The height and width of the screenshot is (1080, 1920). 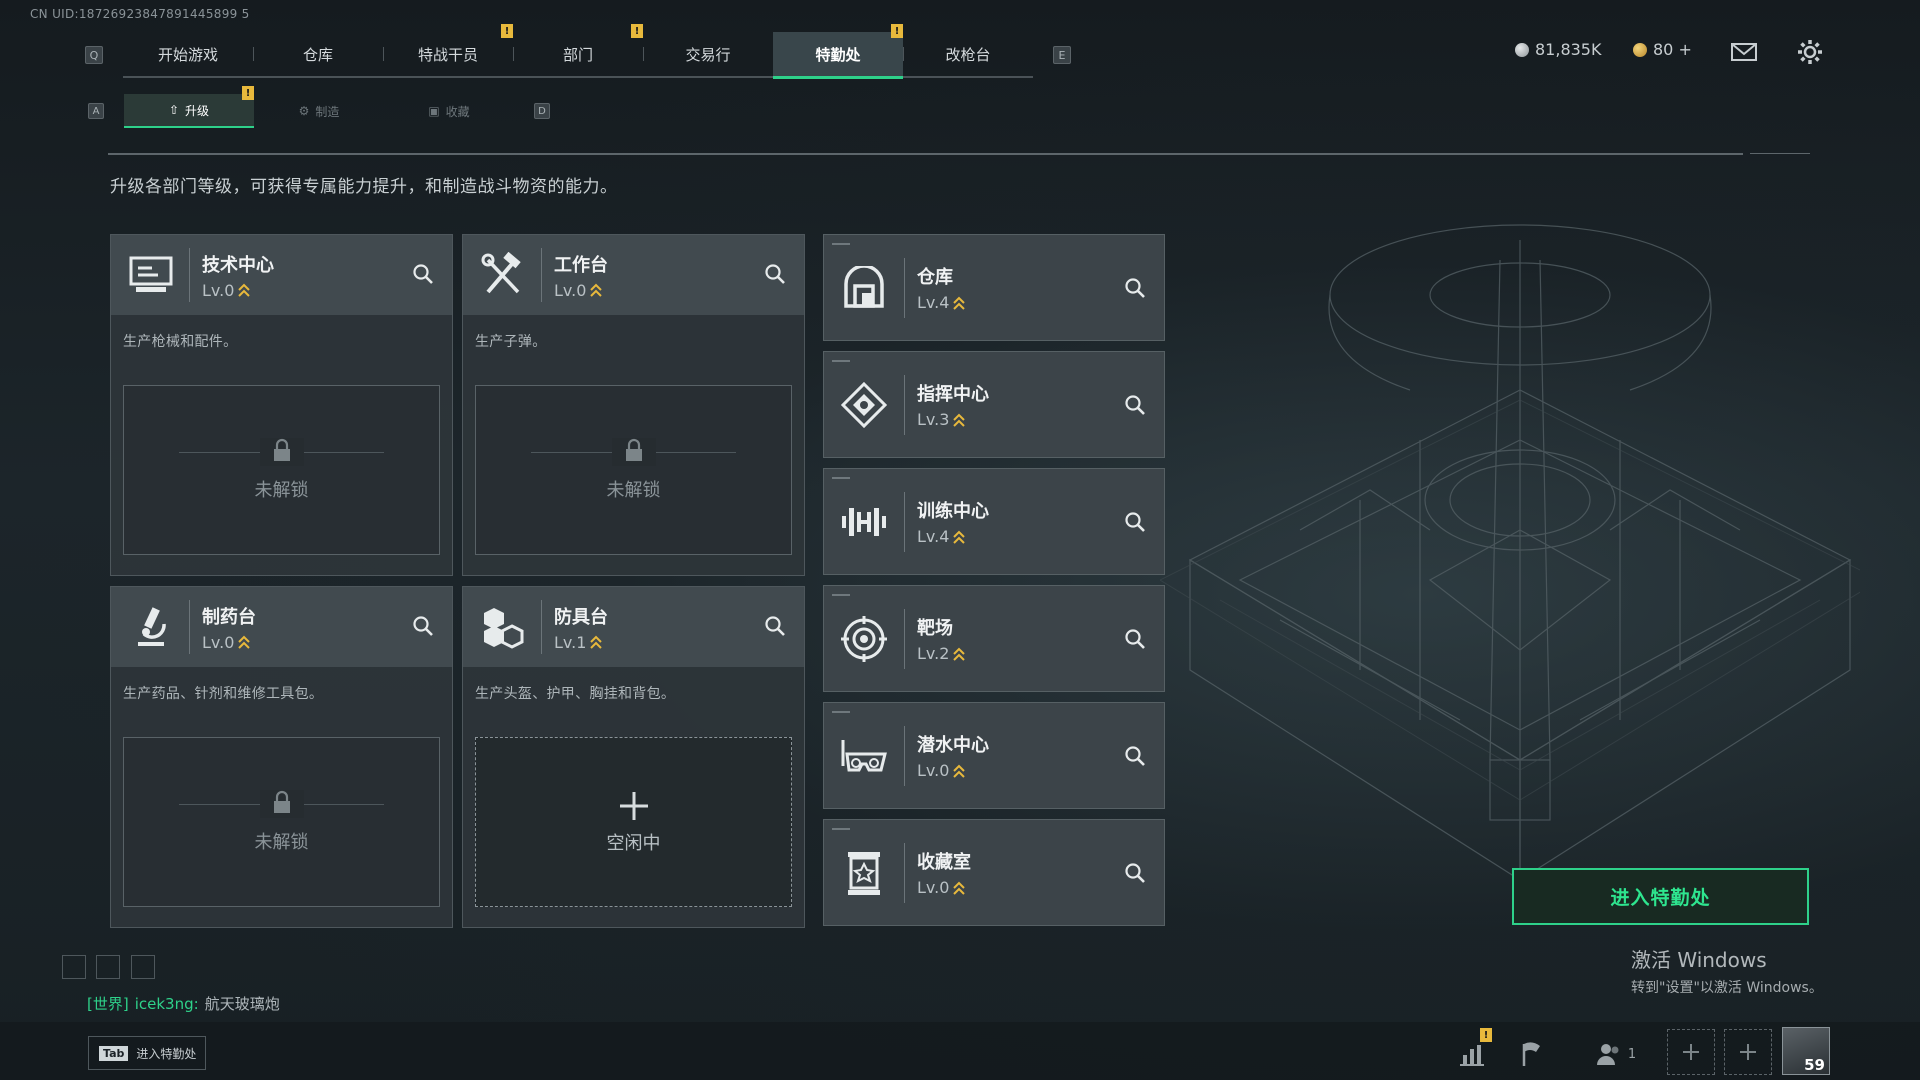 I want to click on friends-icon, so click(x=1607, y=1054).